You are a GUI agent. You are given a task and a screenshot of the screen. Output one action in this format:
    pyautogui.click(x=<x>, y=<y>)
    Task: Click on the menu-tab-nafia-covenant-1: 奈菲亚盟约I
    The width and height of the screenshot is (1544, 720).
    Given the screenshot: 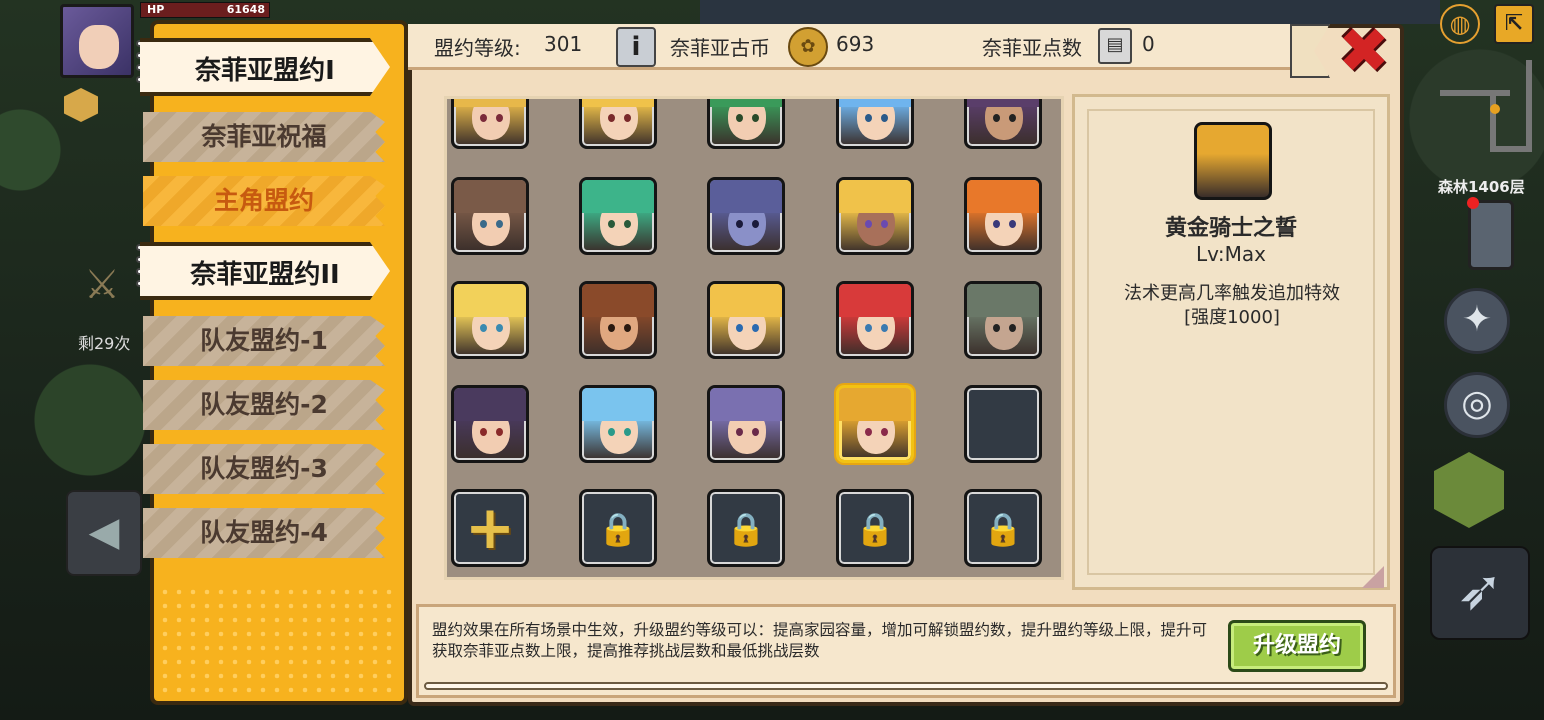 What is the action you would take?
    pyautogui.click(x=265, y=67)
    